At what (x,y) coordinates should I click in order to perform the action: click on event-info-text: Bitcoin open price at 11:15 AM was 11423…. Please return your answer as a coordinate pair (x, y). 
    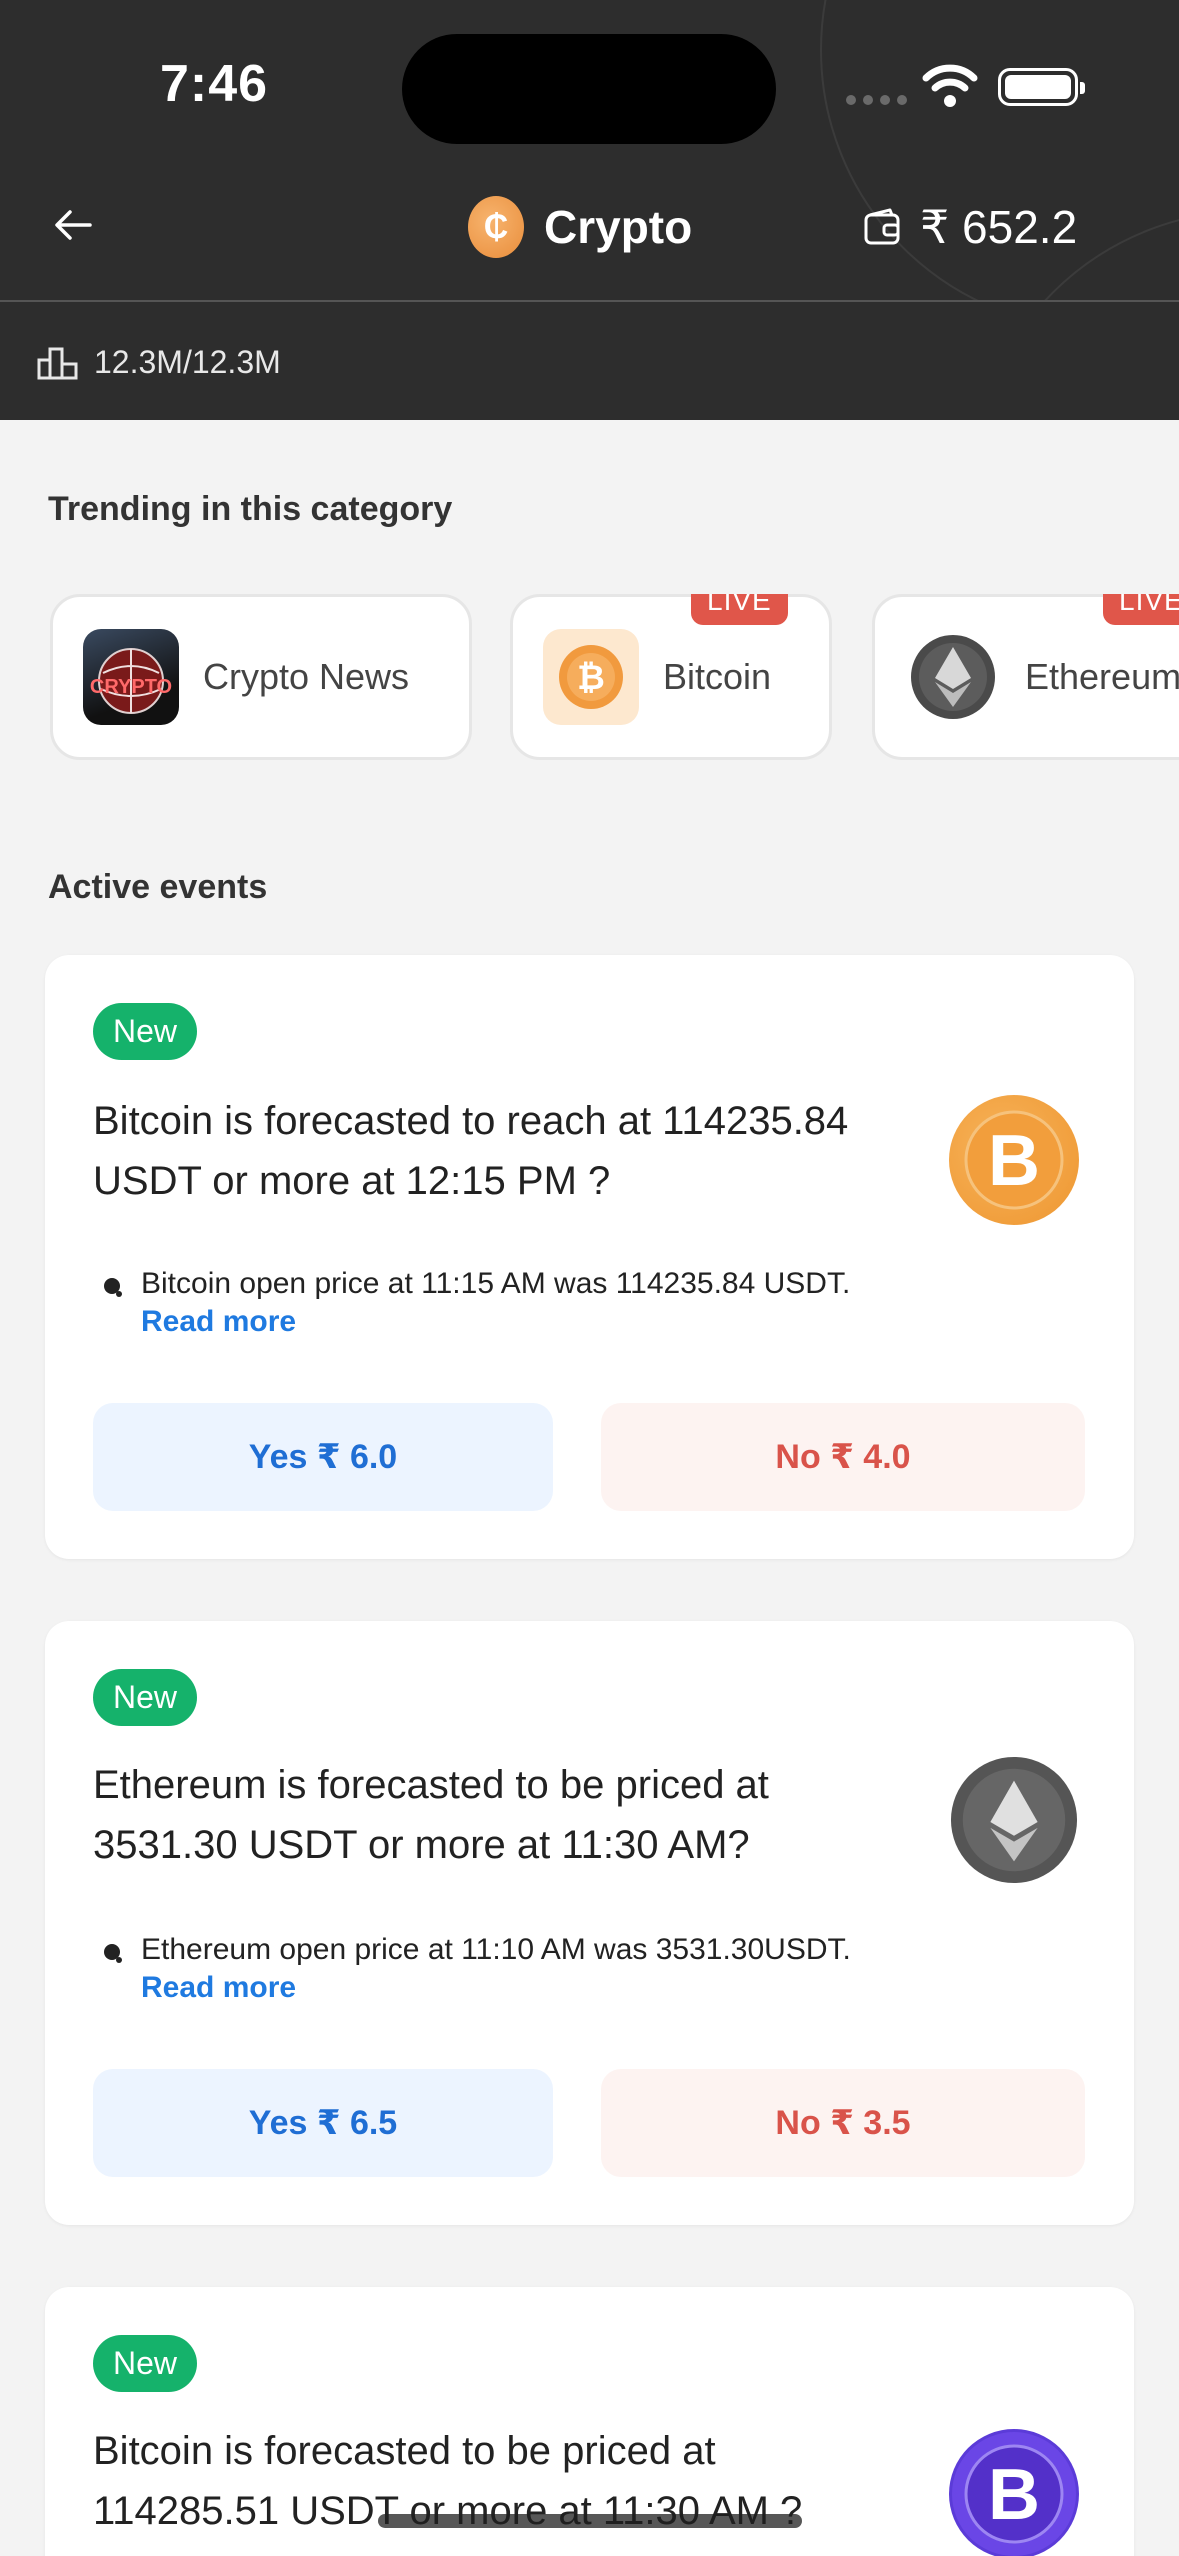
    Looking at the image, I should click on (496, 1283).